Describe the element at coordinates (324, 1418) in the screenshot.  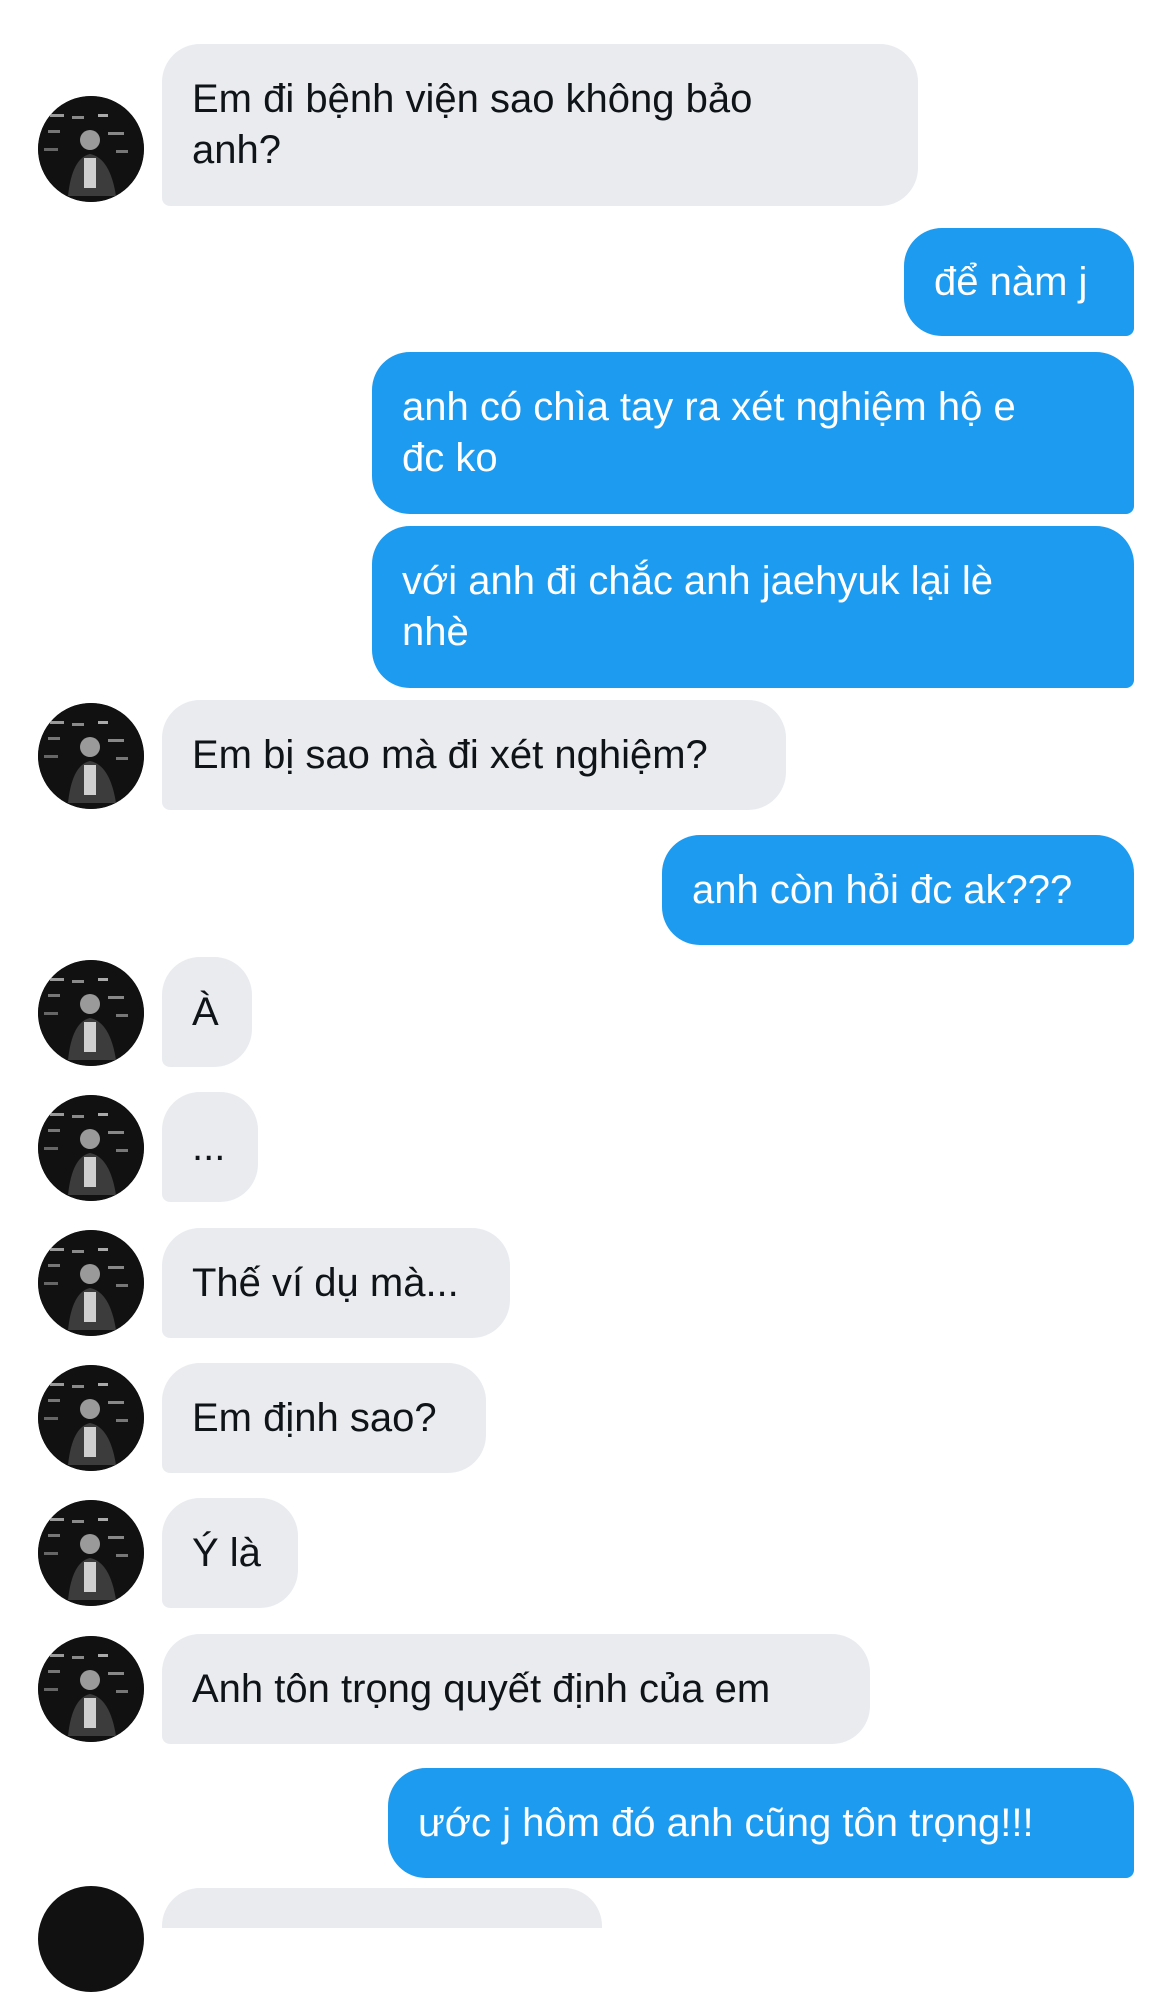
I see `incoming-message: Em định sao?` at that location.